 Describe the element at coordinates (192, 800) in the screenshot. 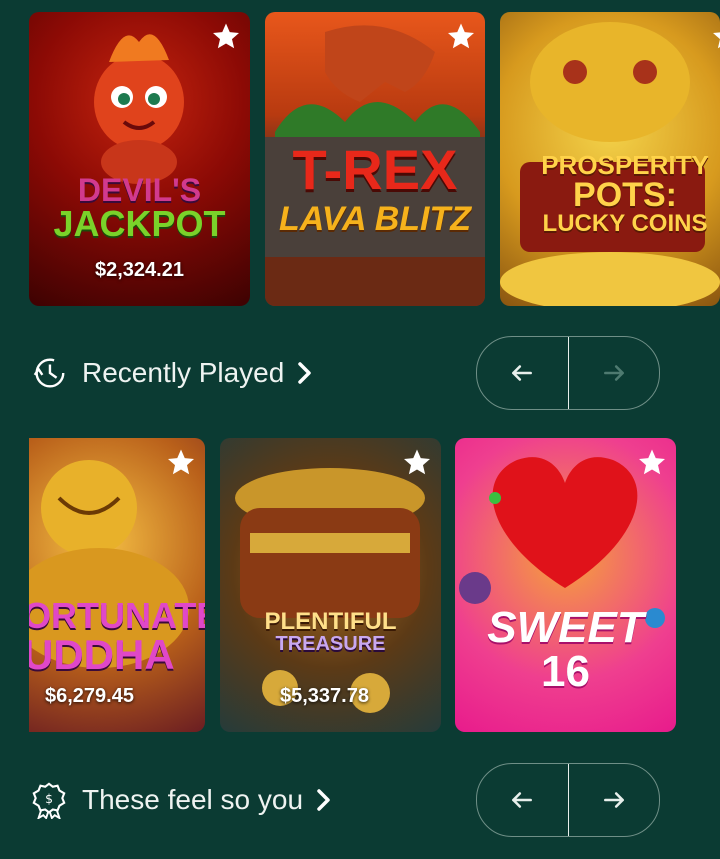

I see `section-title: These feel so you` at that location.